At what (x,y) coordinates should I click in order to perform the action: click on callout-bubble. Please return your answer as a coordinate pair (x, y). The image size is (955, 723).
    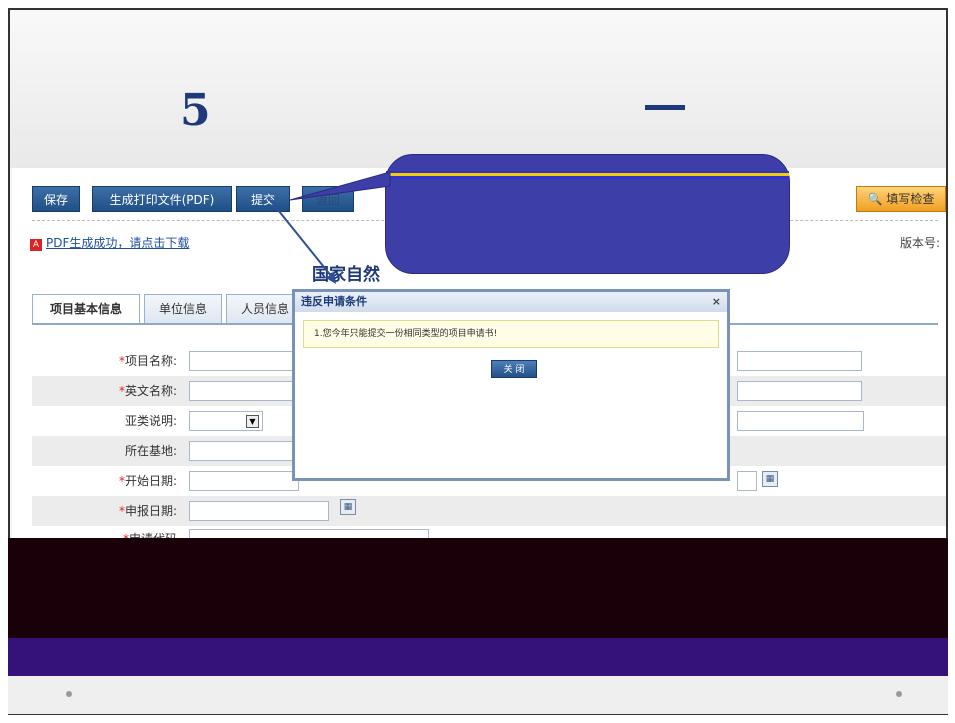
    Looking at the image, I should click on (587, 214).